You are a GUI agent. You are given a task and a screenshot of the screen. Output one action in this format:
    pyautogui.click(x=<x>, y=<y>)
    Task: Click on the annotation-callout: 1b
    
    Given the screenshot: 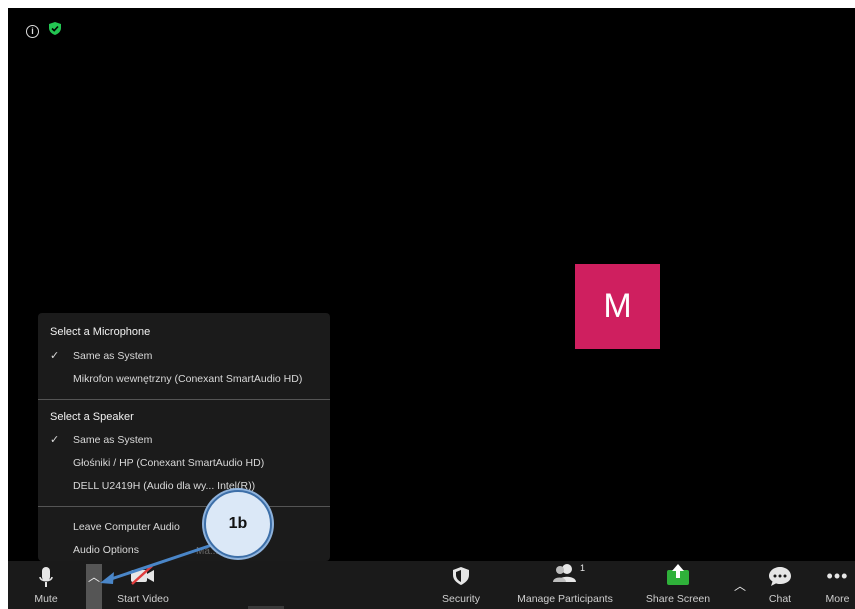 What is the action you would take?
    pyautogui.click(x=238, y=524)
    